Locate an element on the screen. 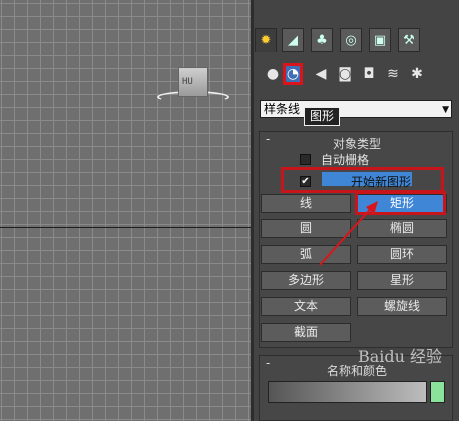  modify-icon: ◢ is located at coordinates (293, 40).